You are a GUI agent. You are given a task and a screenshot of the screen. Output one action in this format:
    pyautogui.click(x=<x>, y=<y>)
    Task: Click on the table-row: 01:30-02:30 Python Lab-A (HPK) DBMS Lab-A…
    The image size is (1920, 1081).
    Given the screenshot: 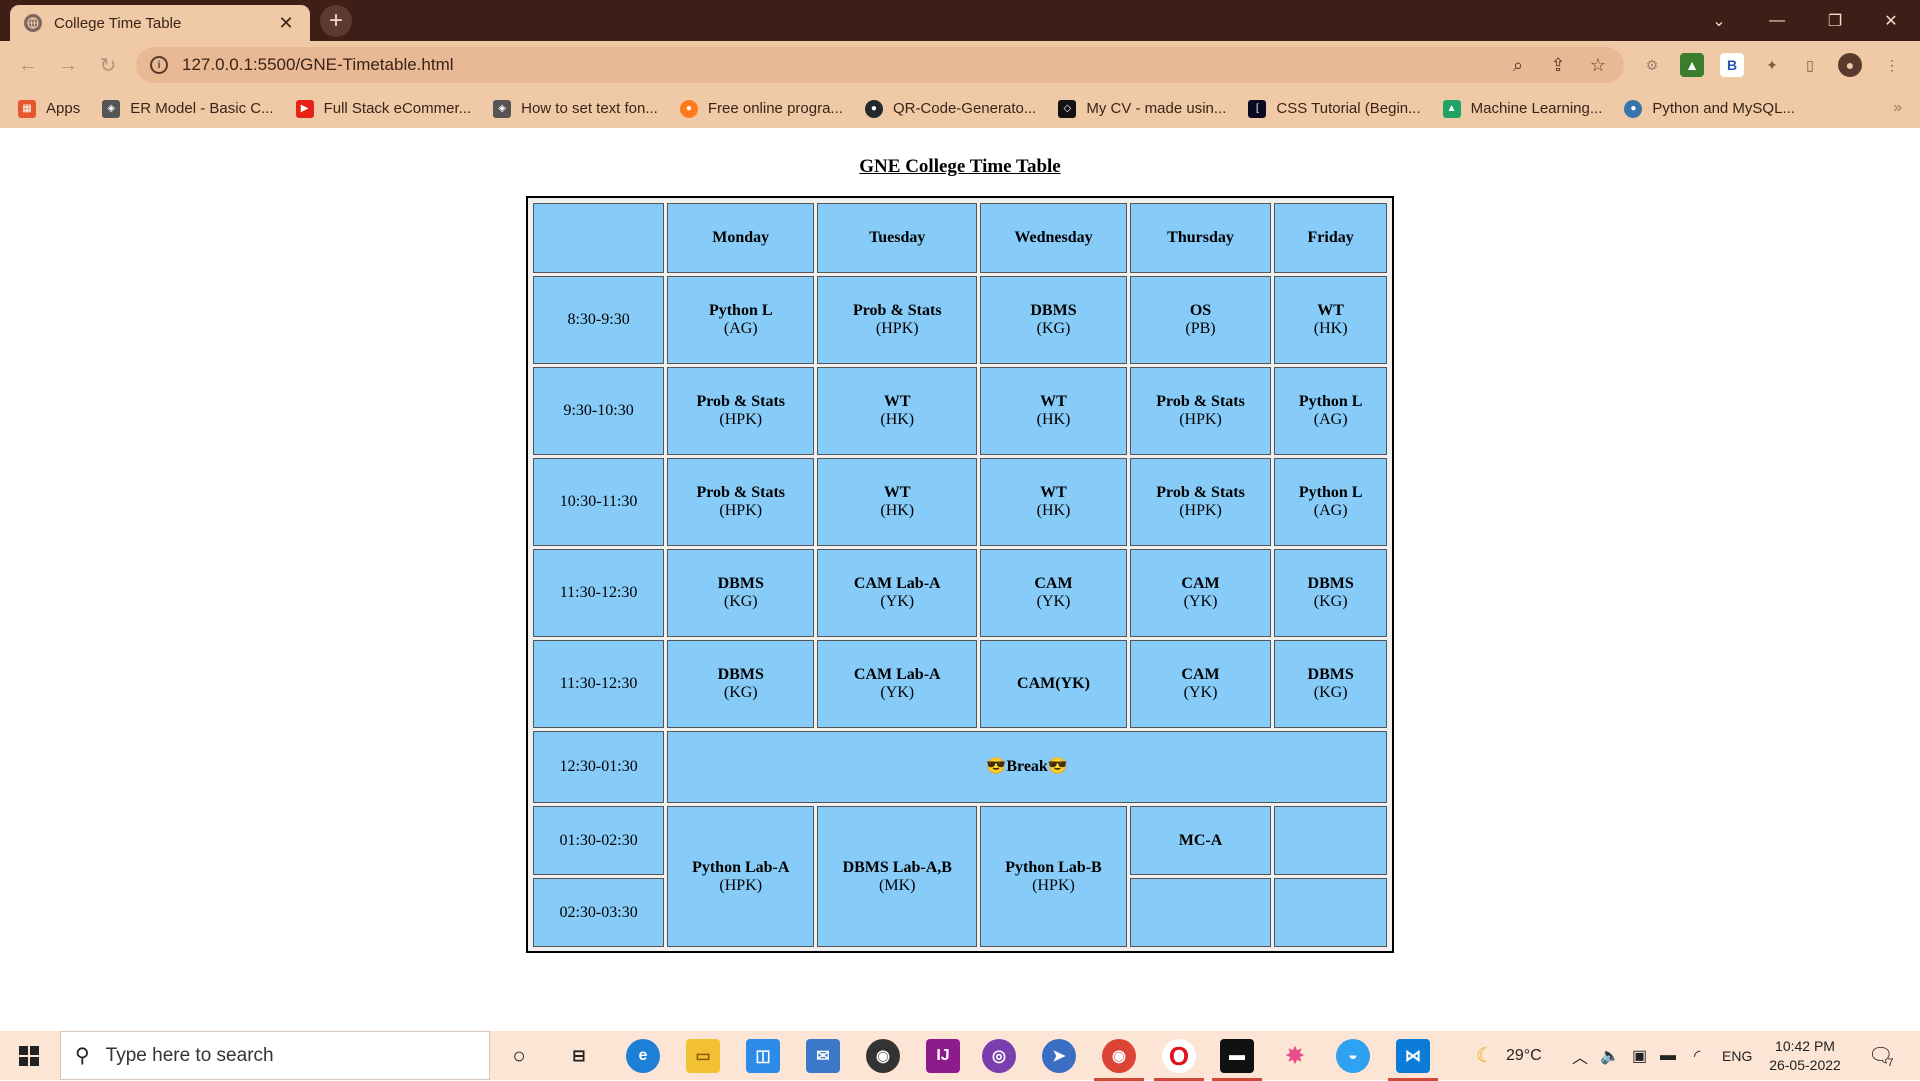 What is the action you would take?
    pyautogui.click(x=960, y=876)
    